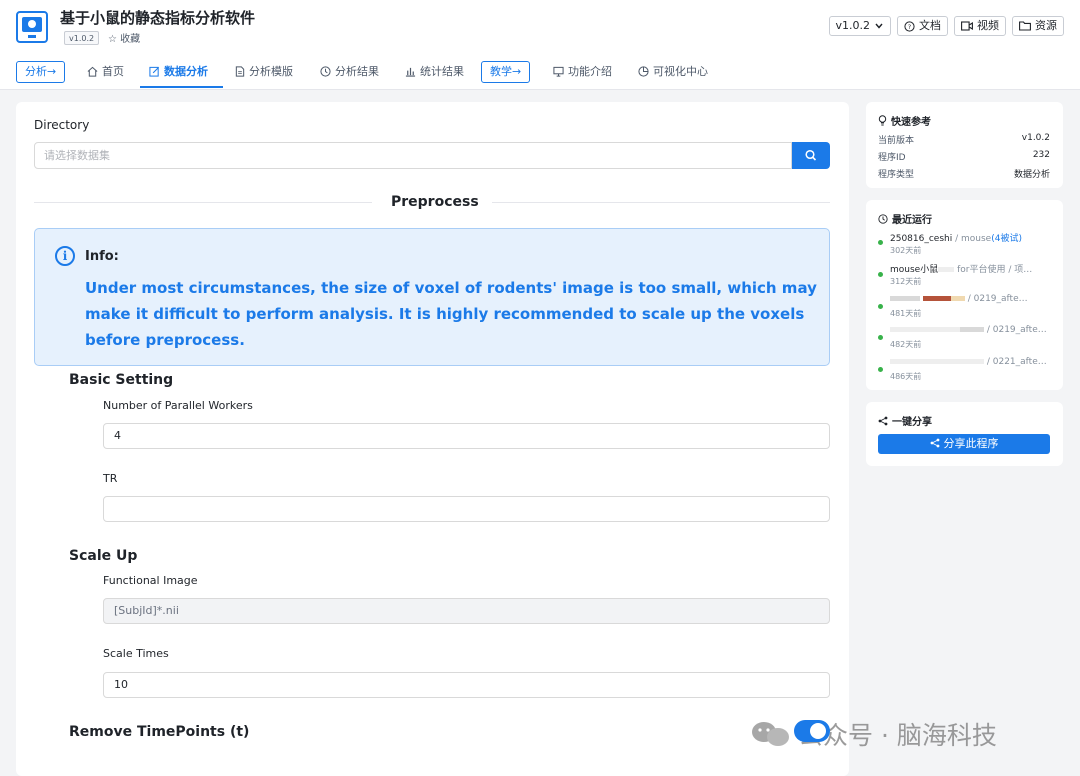  I want to click on tab-features: 功能介绍, so click(582, 71).